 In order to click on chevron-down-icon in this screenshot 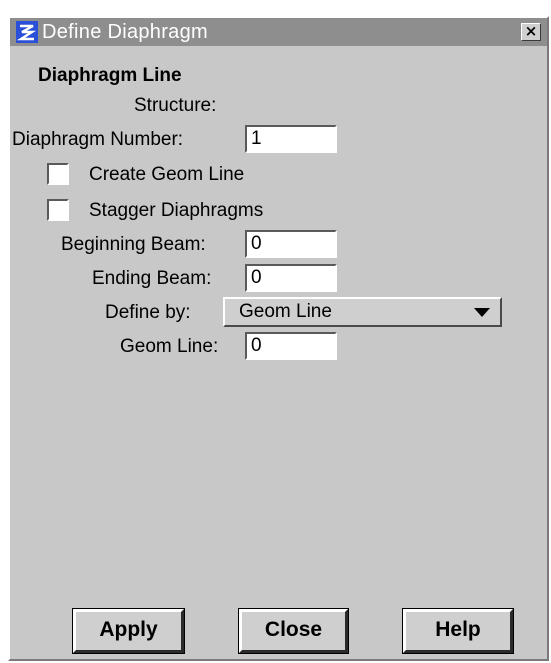, I will do `click(482, 312)`.